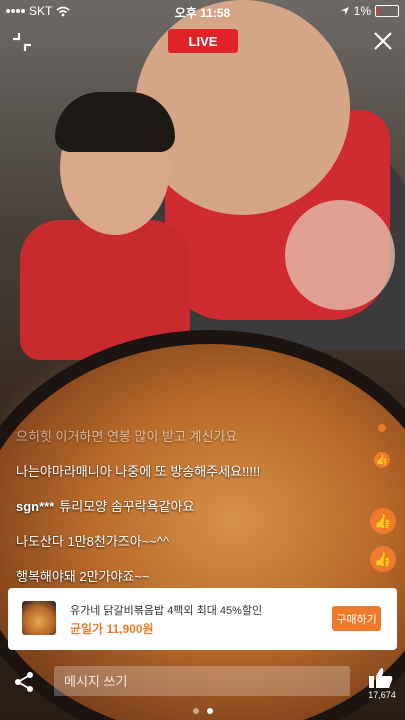 The height and width of the screenshot is (720, 405). Describe the element at coordinates (382, 695) in the screenshot. I see `like-count: 17,674` at that location.